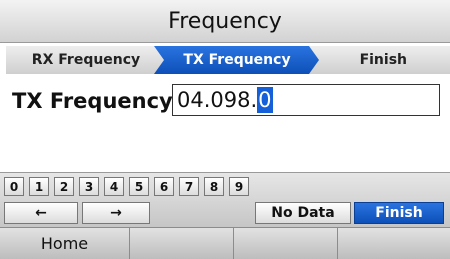 The image size is (450, 259). What do you see at coordinates (164, 186) in the screenshot?
I see `key-6: 6` at bounding box center [164, 186].